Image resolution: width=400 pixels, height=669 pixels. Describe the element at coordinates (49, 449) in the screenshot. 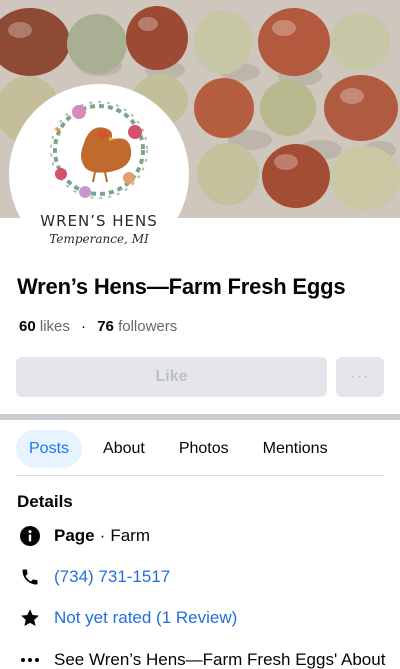

I see `tab-posts: Posts` at that location.